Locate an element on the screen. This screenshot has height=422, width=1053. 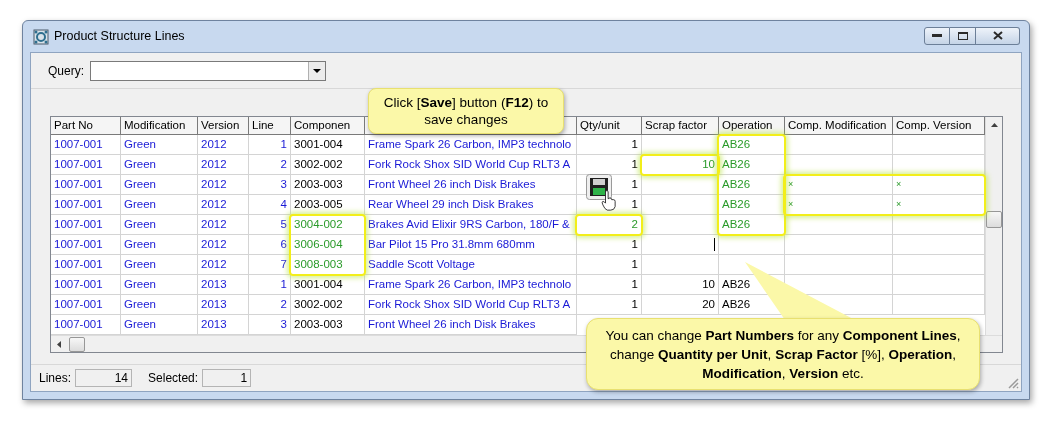
lines-count: 14 is located at coordinates (104, 378).